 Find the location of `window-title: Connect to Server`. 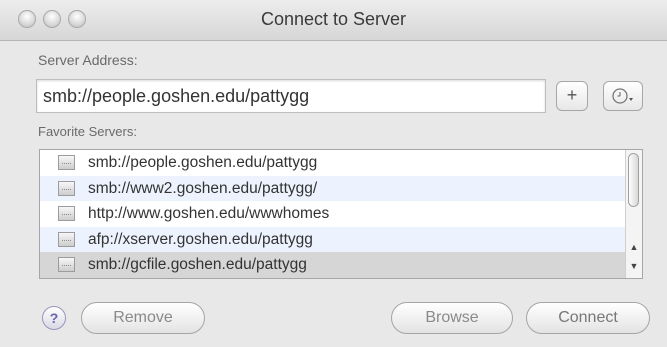

window-title: Connect to Server is located at coordinates (333, 19).